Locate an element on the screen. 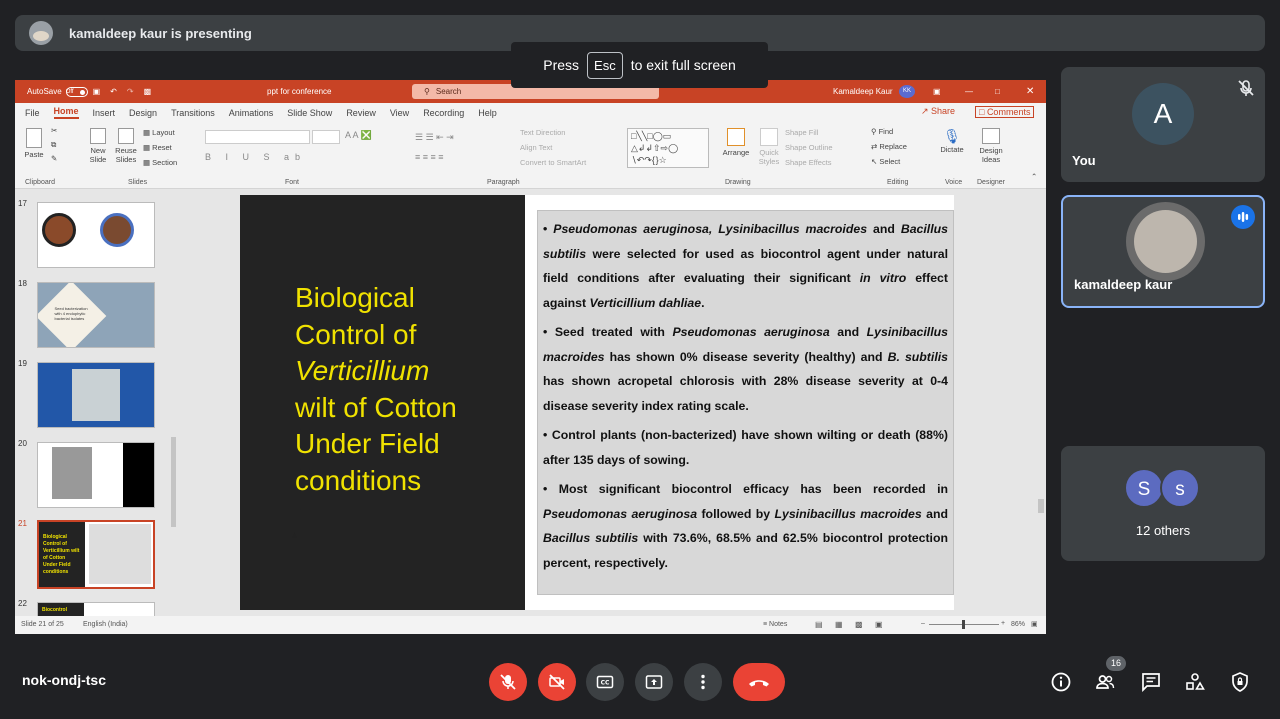  layout-button: ▦ Layout is located at coordinates (159, 132).